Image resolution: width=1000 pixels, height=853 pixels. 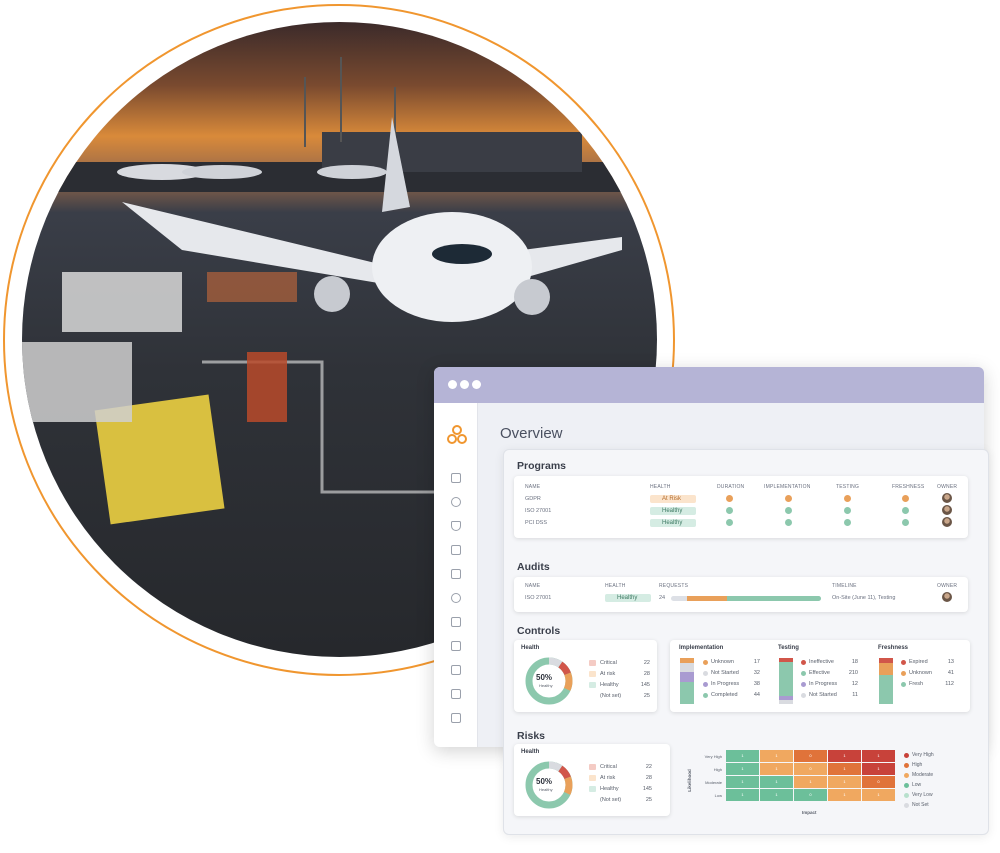 I want to click on legend-value: 17, so click(x=756, y=662).